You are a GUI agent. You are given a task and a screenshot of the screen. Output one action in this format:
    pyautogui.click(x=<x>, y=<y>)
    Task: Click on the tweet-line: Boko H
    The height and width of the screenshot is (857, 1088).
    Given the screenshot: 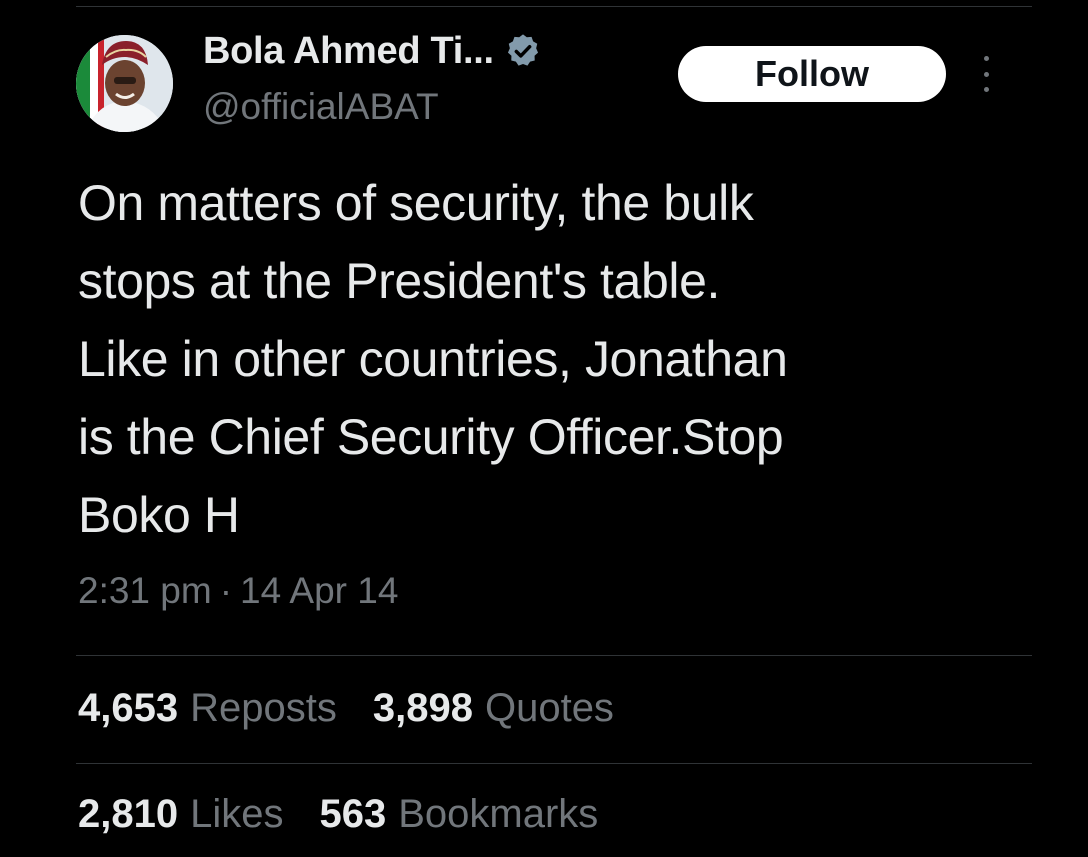 What is the action you would take?
    pyautogui.click(x=159, y=515)
    